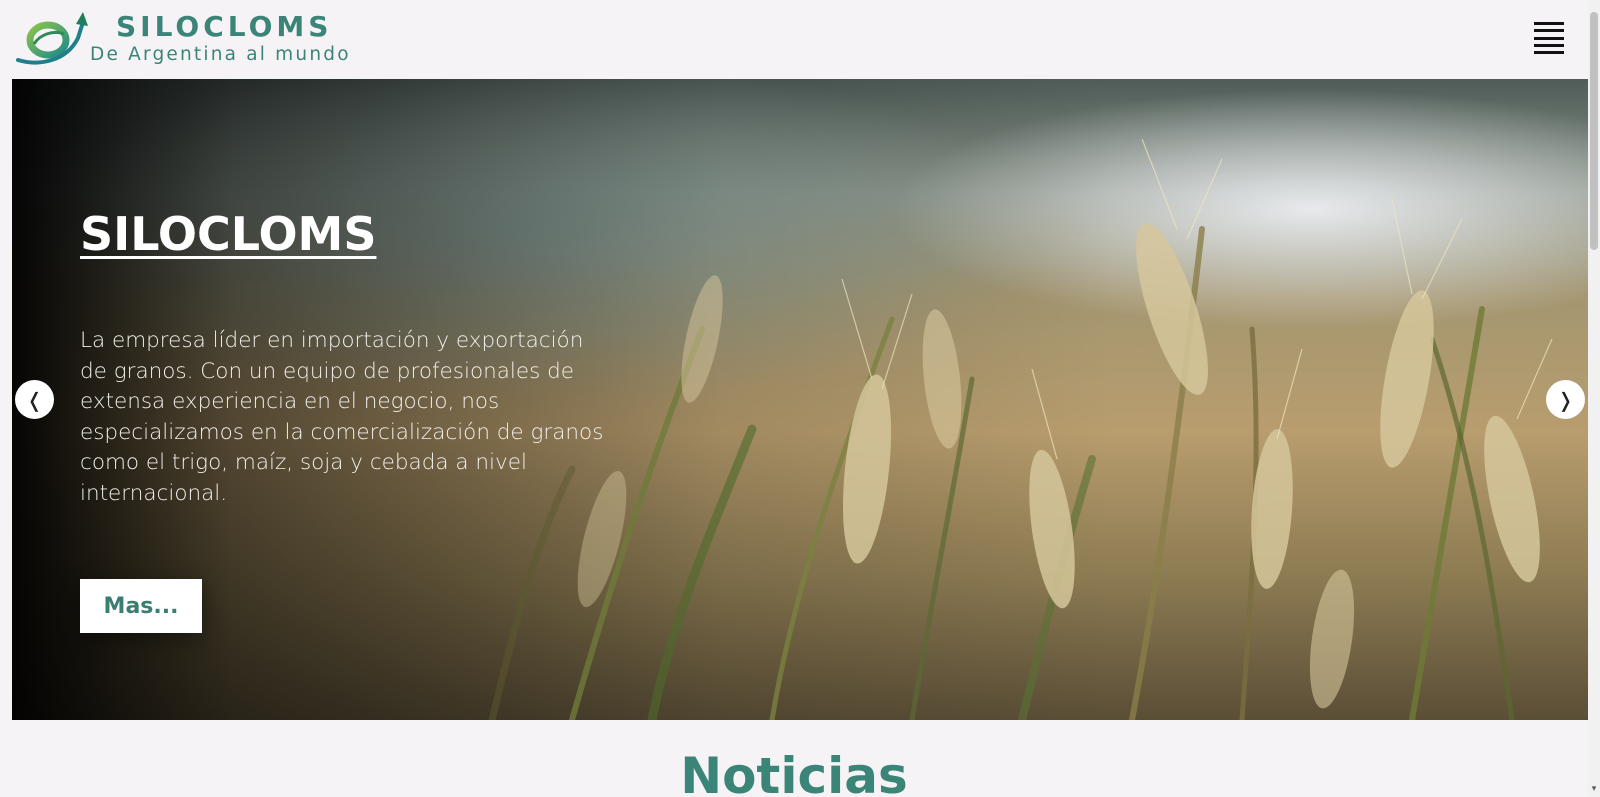 The width and height of the screenshot is (1600, 797). I want to click on logo-swoosh-icon, so click(52, 38).